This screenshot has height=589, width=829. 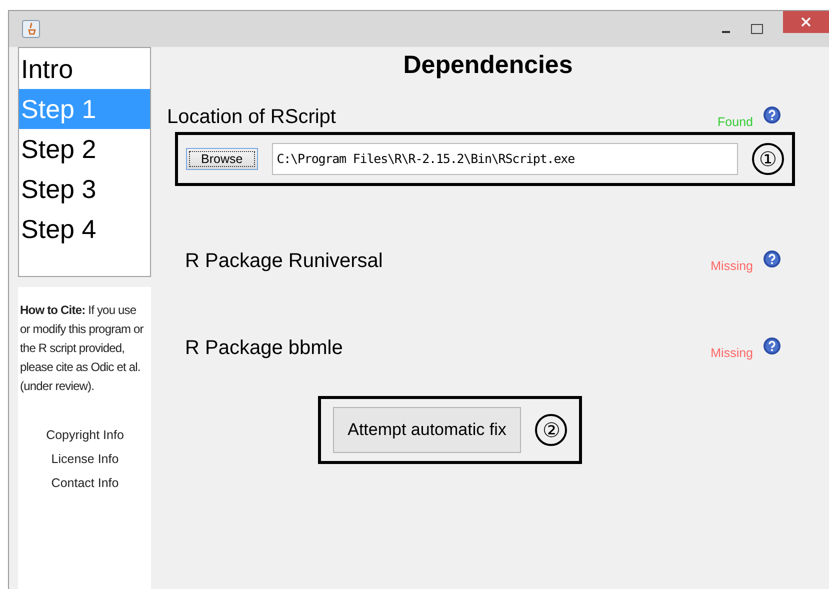 What do you see at coordinates (427, 430) in the screenshot?
I see `fix-button: Attempt automatic fix` at bounding box center [427, 430].